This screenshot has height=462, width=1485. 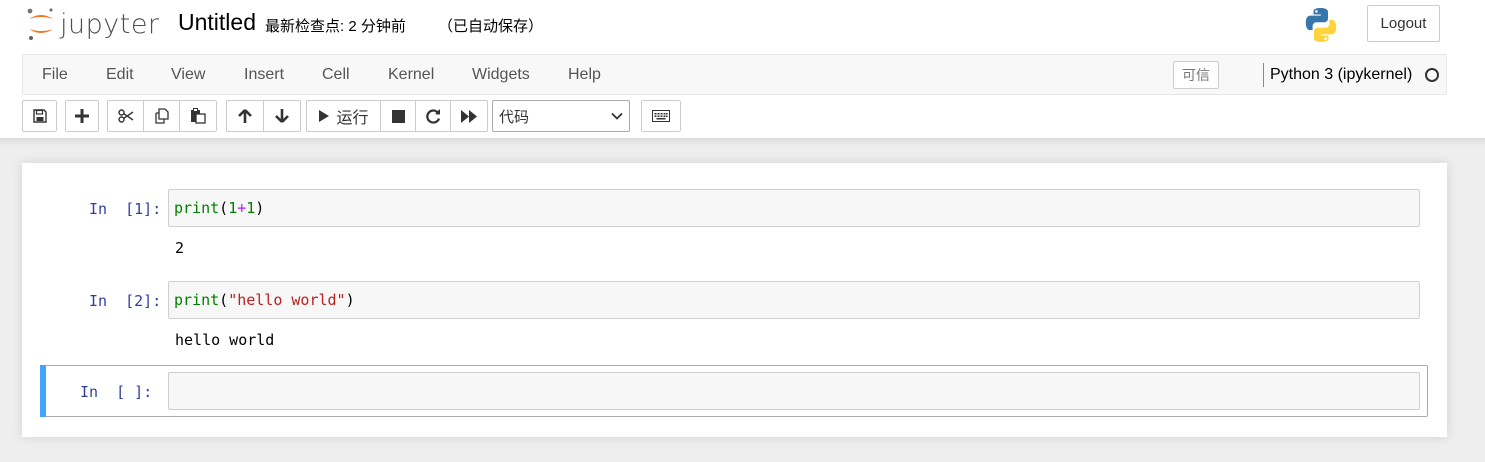 I want to click on cell-type-select: 代码, so click(x=561, y=116).